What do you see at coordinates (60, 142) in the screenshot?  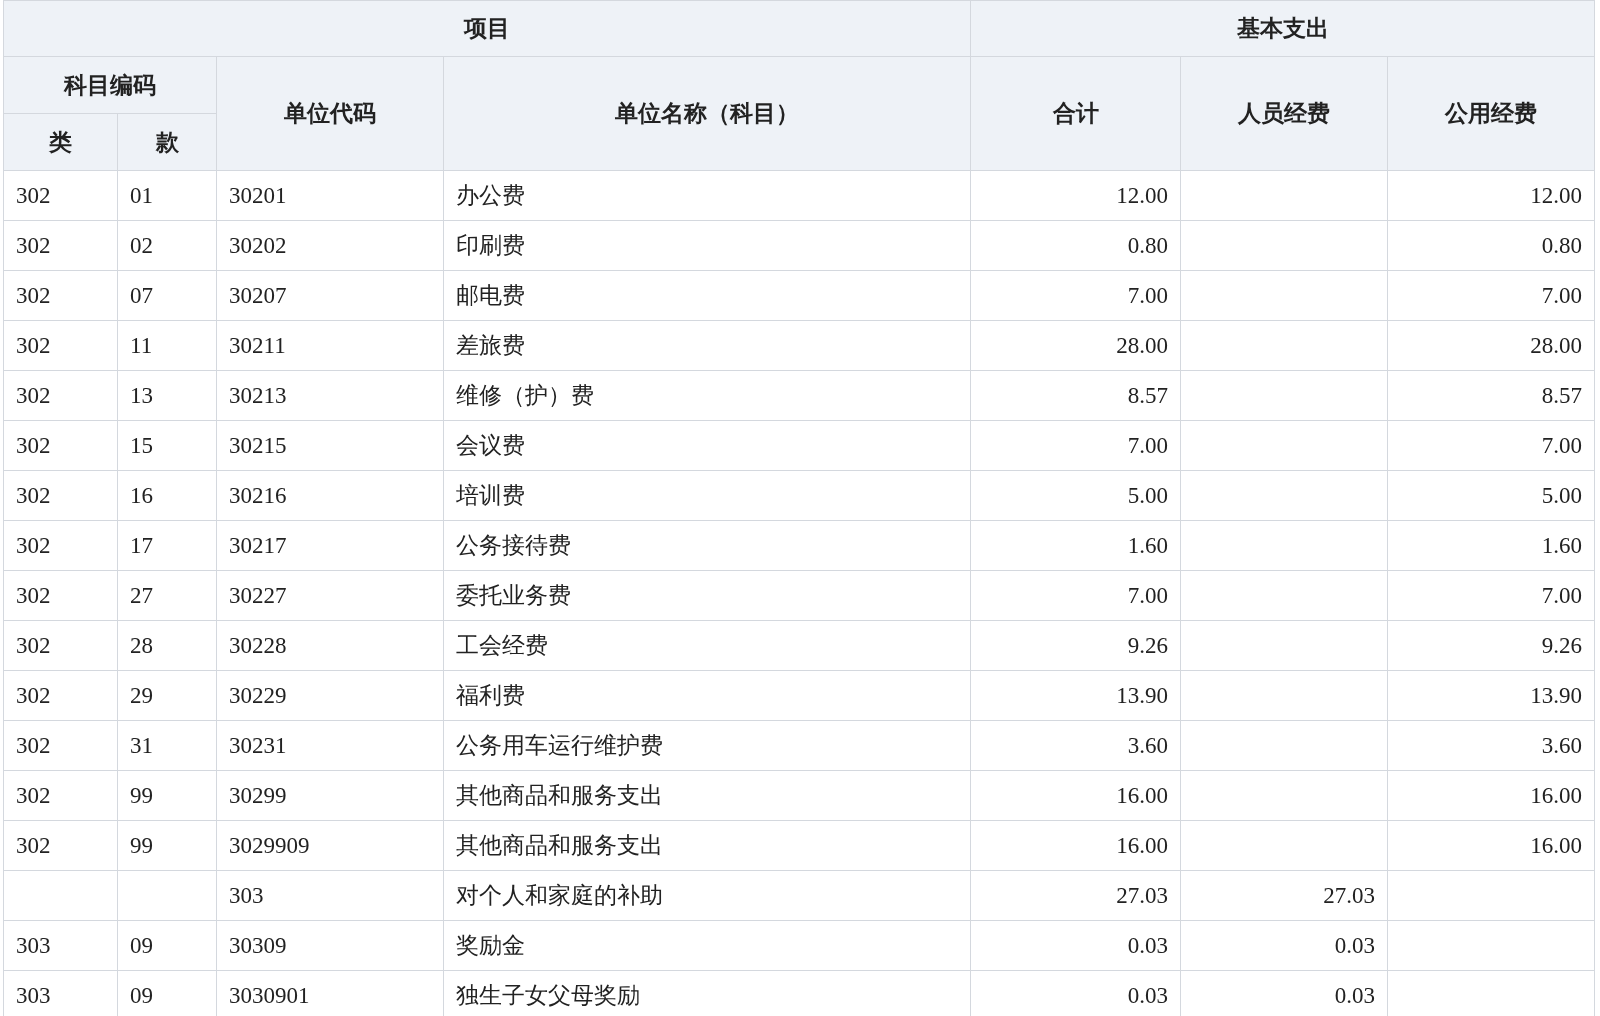 I see `column-header: 类` at bounding box center [60, 142].